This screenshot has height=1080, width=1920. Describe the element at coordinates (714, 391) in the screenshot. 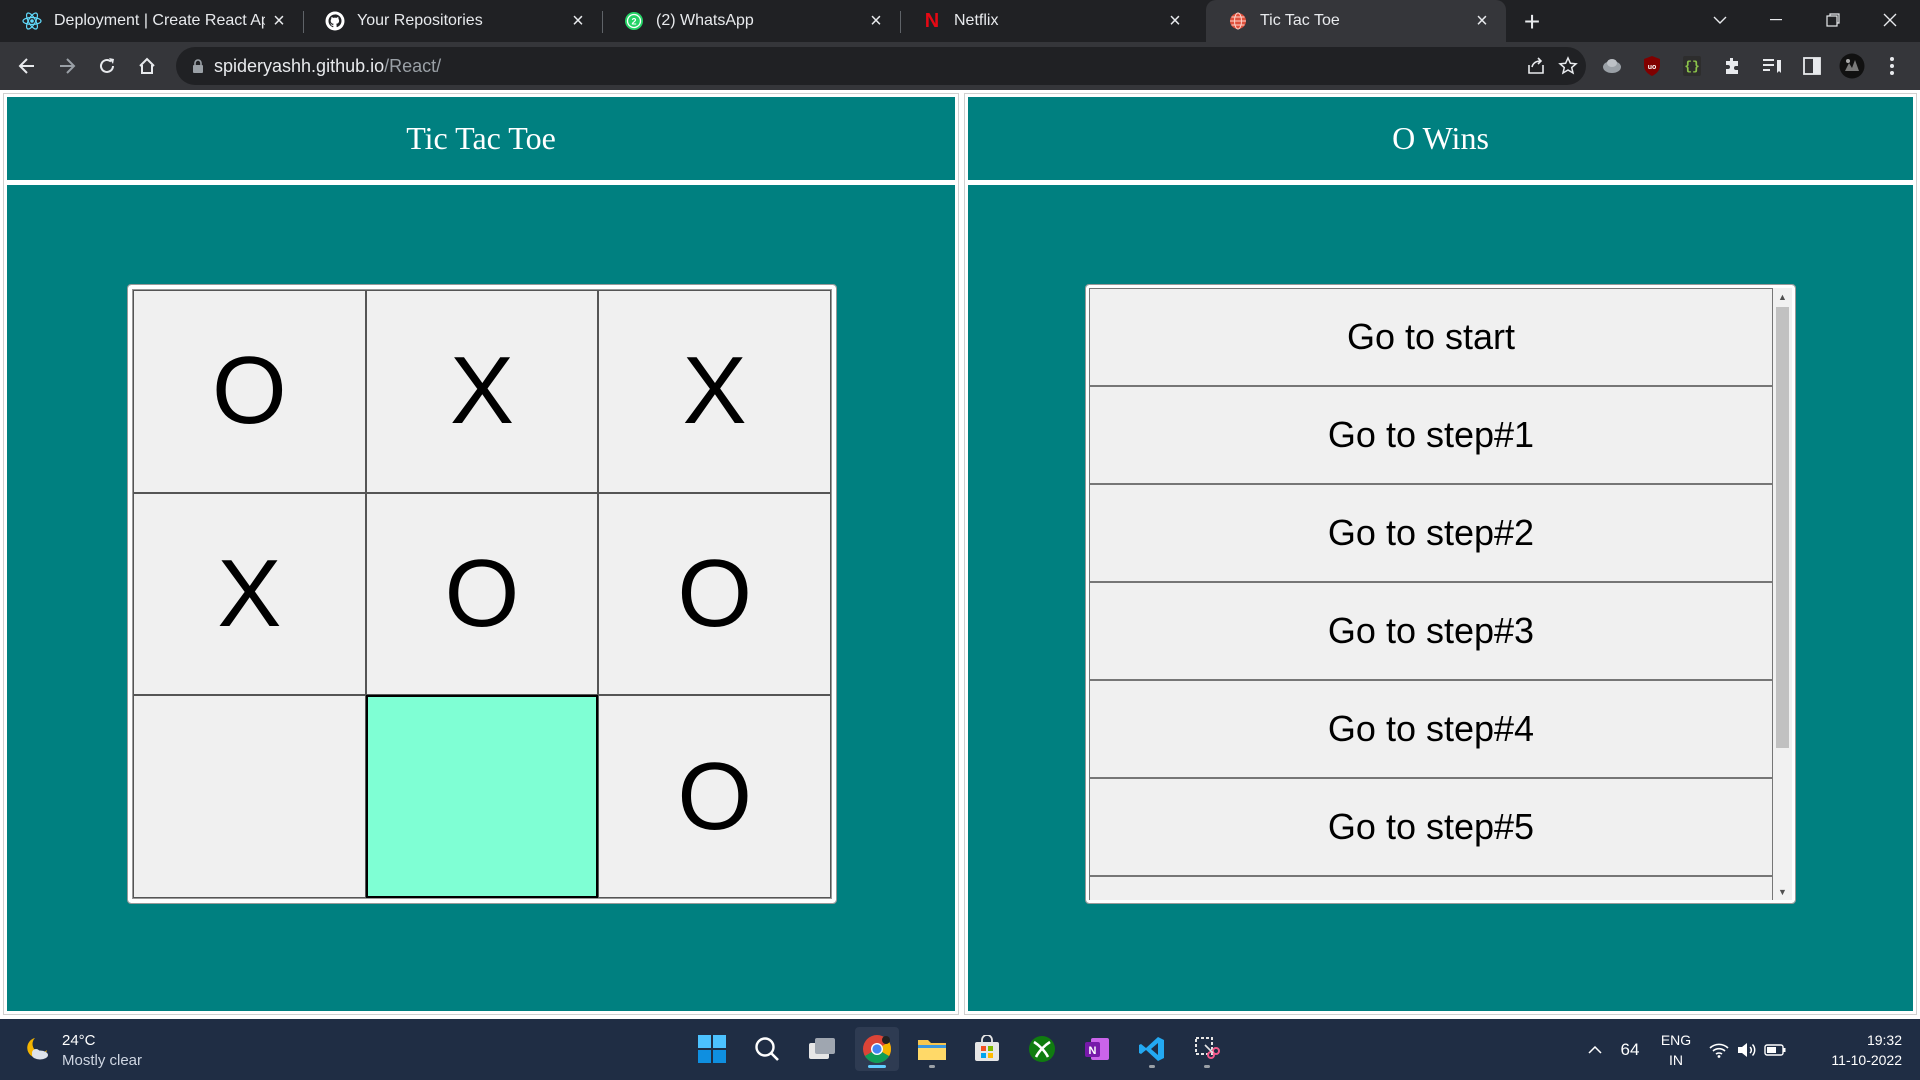

I see `board-cell-2: X` at that location.